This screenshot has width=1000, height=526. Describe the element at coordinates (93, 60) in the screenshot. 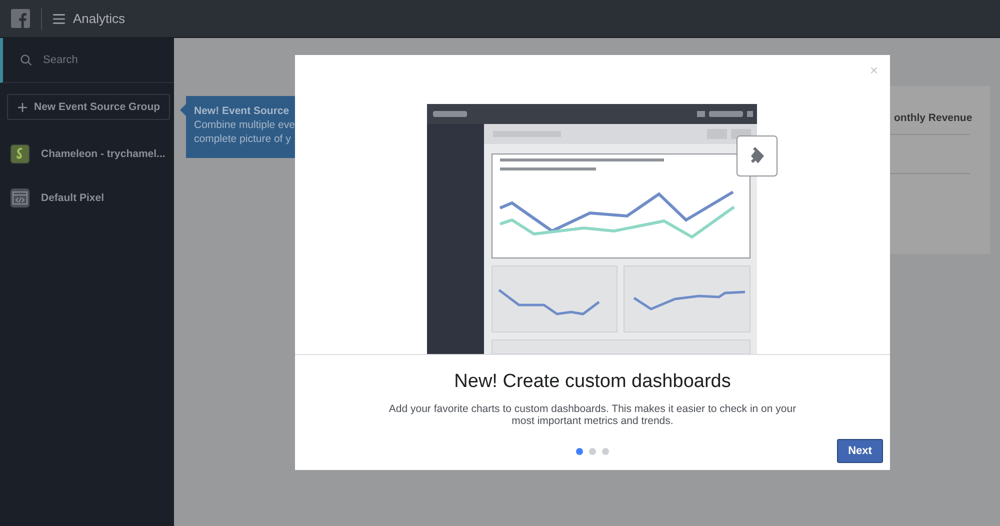

I see `search-field: Search` at that location.